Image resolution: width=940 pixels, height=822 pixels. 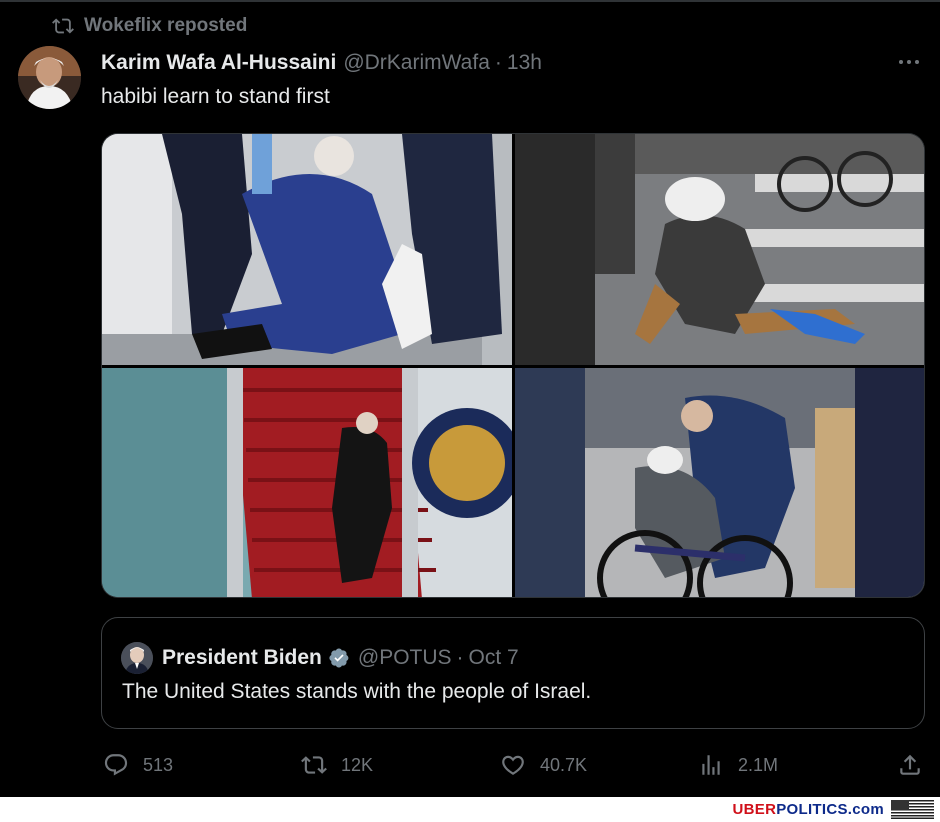 What do you see at coordinates (494, 658) in the screenshot?
I see `quoted-post-time: Oct 7` at bounding box center [494, 658].